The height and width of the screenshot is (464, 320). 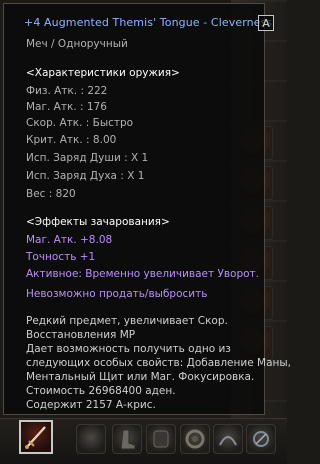 What do you see at coordinates (142, 274) in the screenshot?
I see `enchant-effect: Активное: Временно увеличивает Уворот.` at bounding box center [142, 274].